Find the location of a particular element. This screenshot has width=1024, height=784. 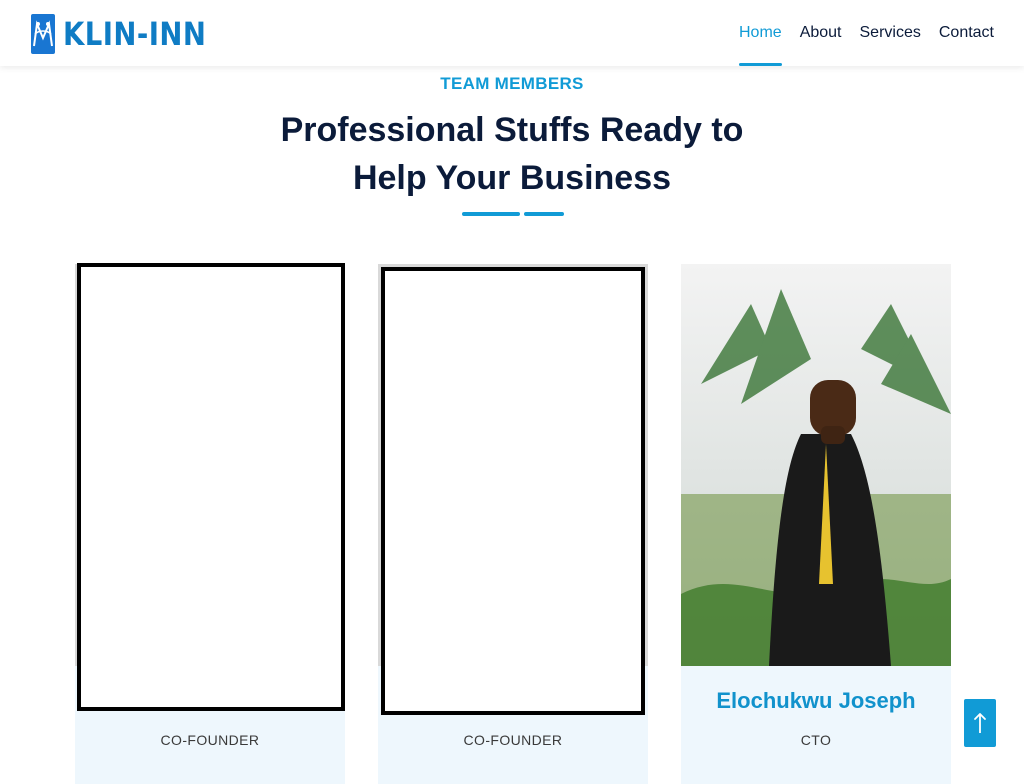

brand-link: KLIN-INN is located at coordinates (130, 34).